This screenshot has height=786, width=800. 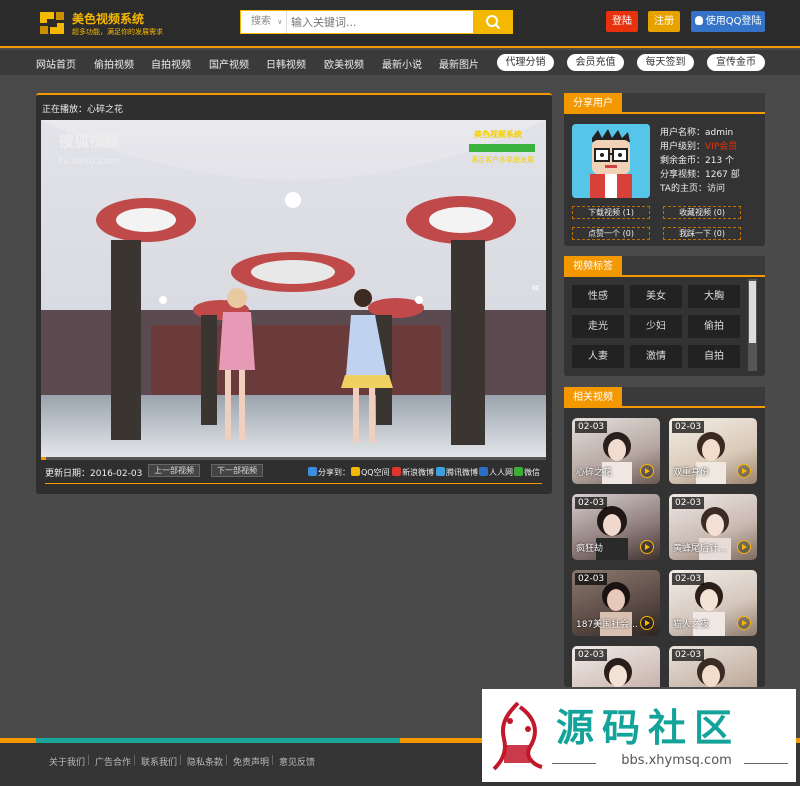 I want to click on footer-stripe, so click(x=218, y=740).